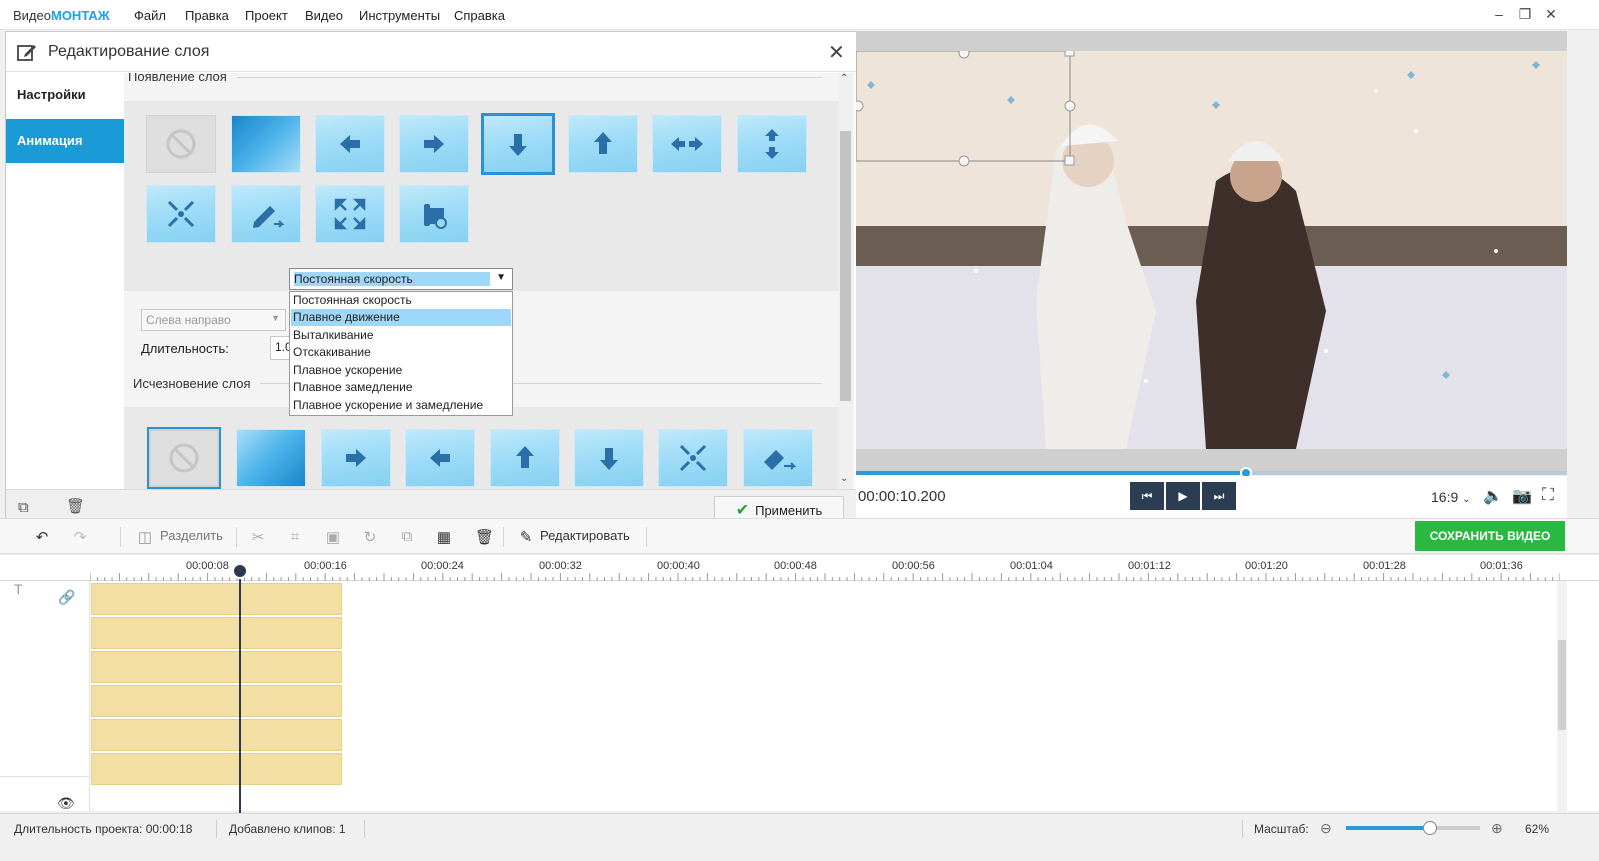 This screenshot has width=1599, height=861. Describe the element at coordinates (75, 506) in the screenshot. I see `trash-icon: 🗑` at that location.